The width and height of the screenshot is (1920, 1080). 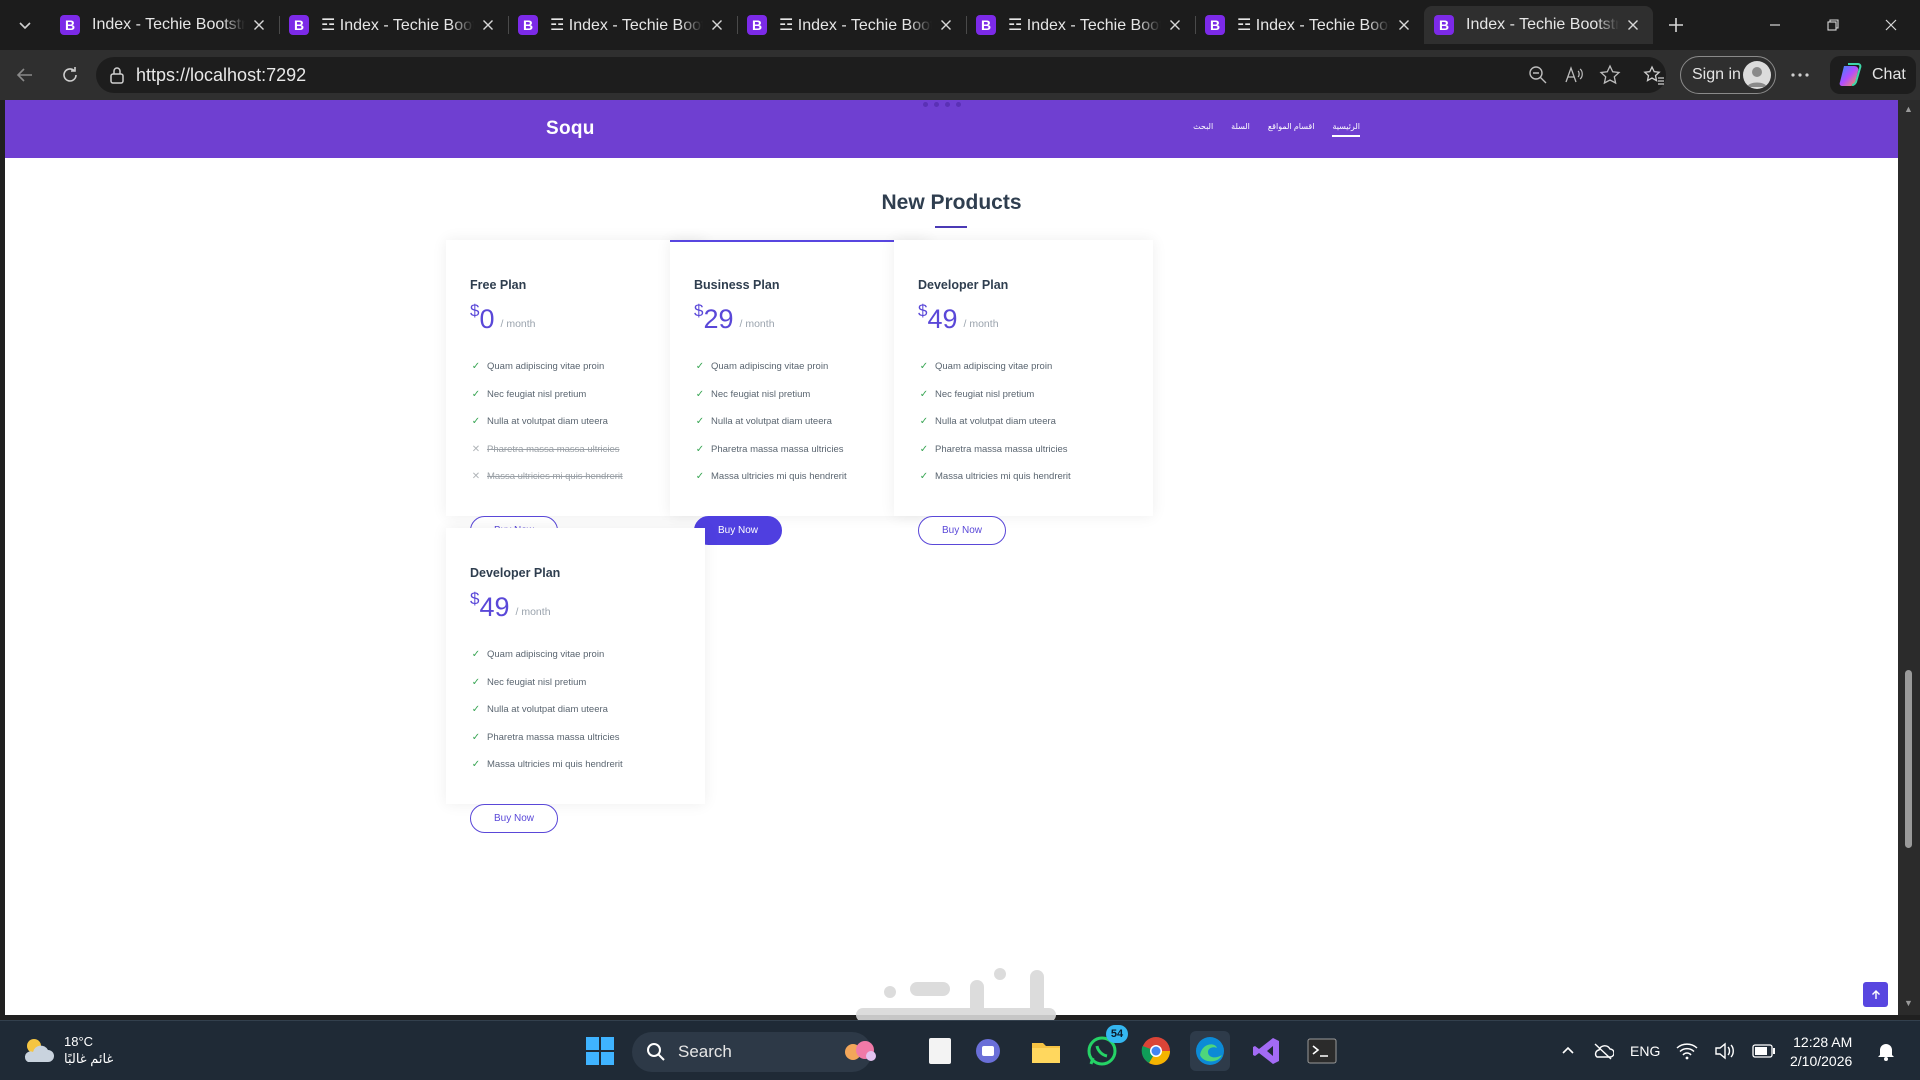 I want to click on show-hidden-icons-button, so click(x=1568, y=1051).